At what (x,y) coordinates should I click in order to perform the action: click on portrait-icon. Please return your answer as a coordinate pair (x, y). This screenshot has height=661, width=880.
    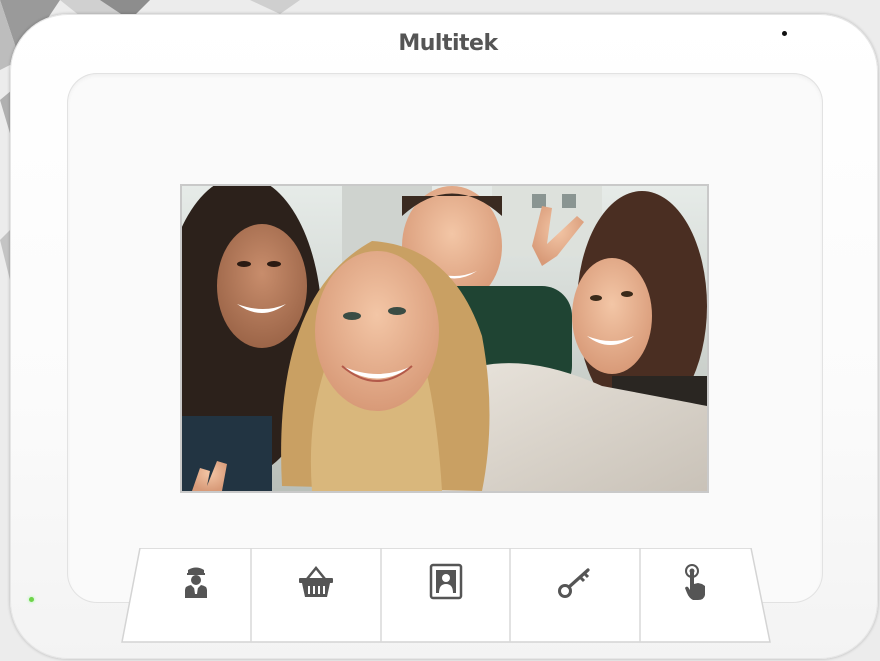
    Looking at the image, I should click on (445, 581).